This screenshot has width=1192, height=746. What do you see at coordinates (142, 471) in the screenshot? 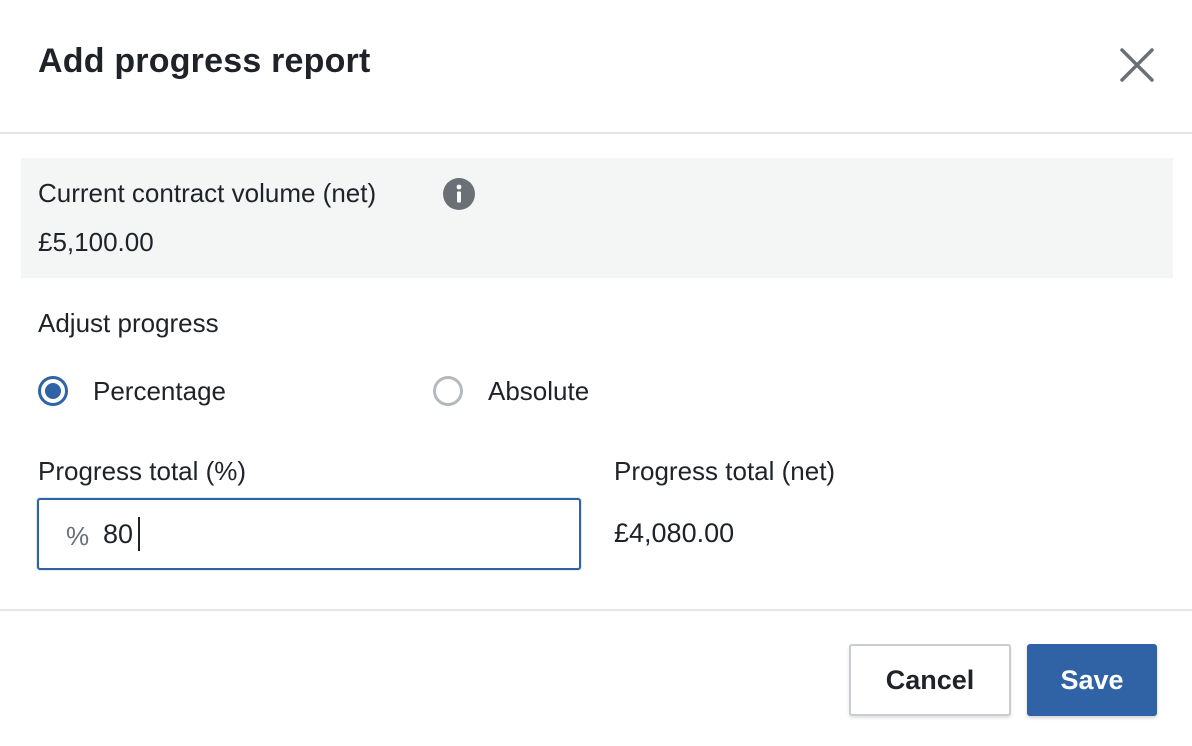
I see `progress-total-percent-label: Progress total (%)` at bounding box center [142, 471].